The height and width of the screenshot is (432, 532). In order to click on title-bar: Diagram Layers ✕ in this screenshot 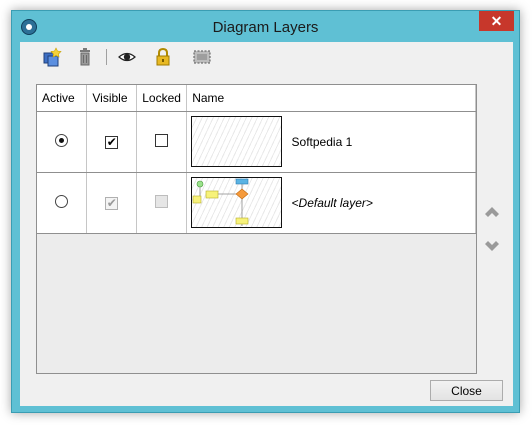, I will do `click(265, 27)`.